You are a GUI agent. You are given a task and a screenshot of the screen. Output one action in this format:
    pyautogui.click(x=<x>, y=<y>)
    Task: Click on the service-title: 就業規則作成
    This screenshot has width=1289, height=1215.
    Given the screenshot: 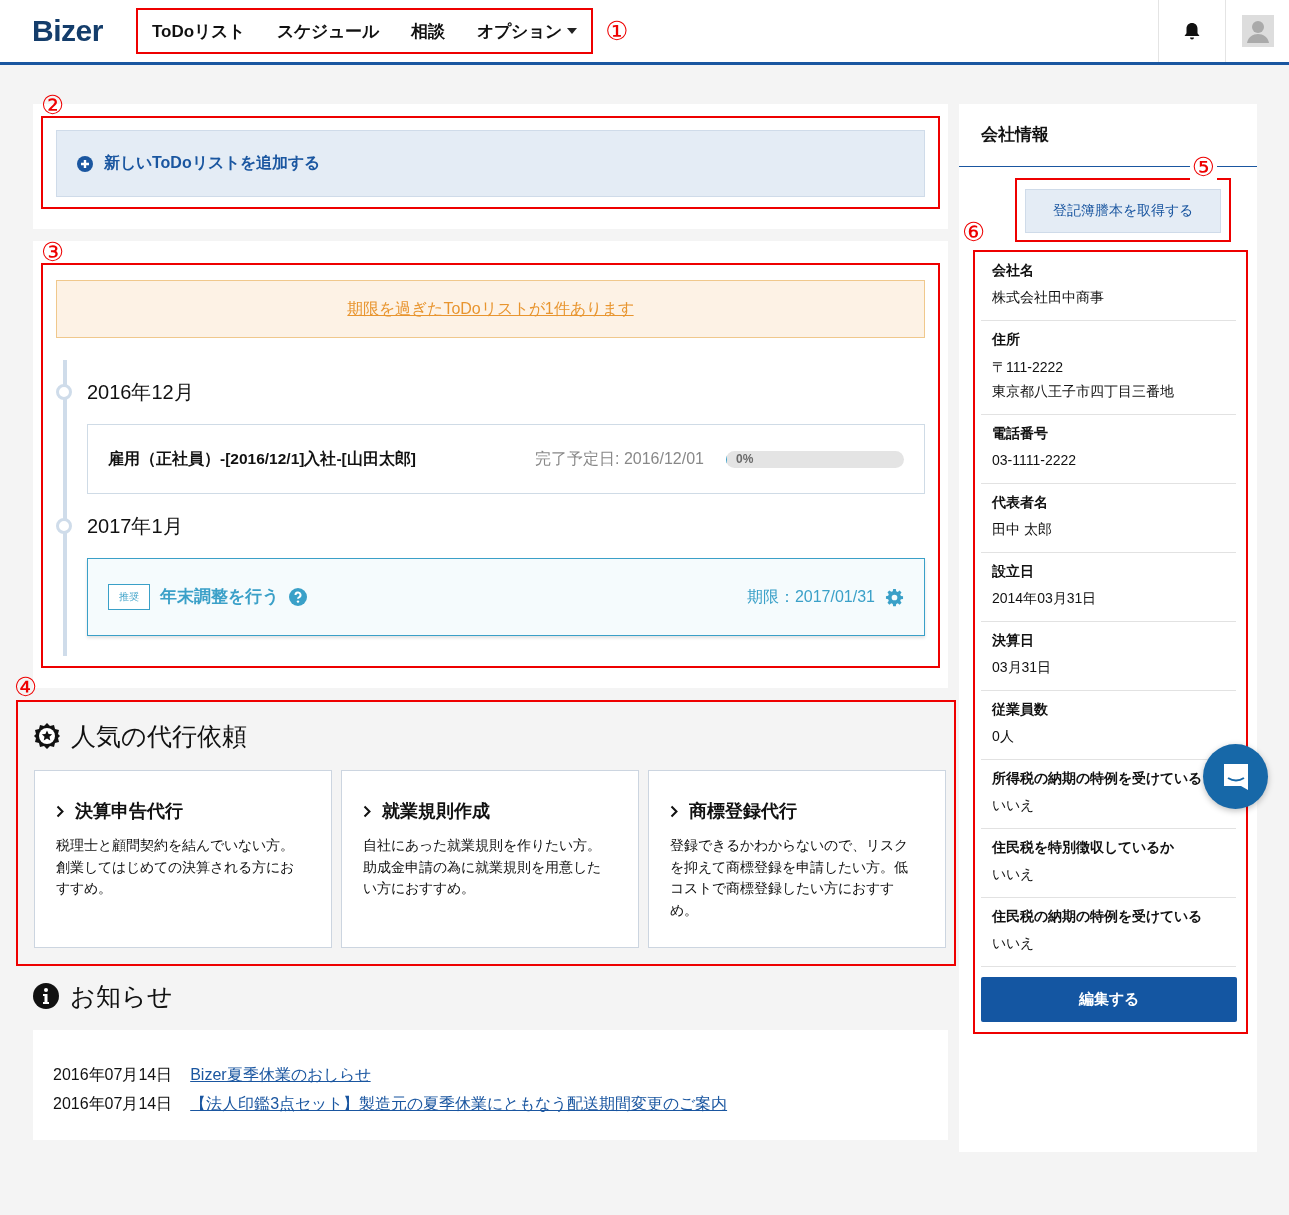 What is the action you would take?
    pyautogui.click(x=436, y=811)
    